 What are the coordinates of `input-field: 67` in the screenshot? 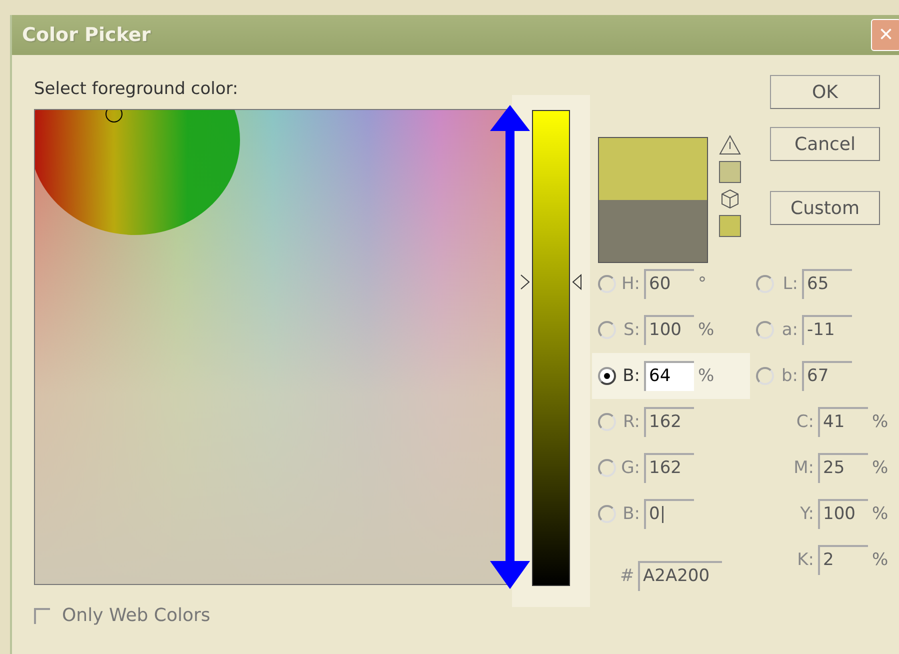 It's located at (827, 376).